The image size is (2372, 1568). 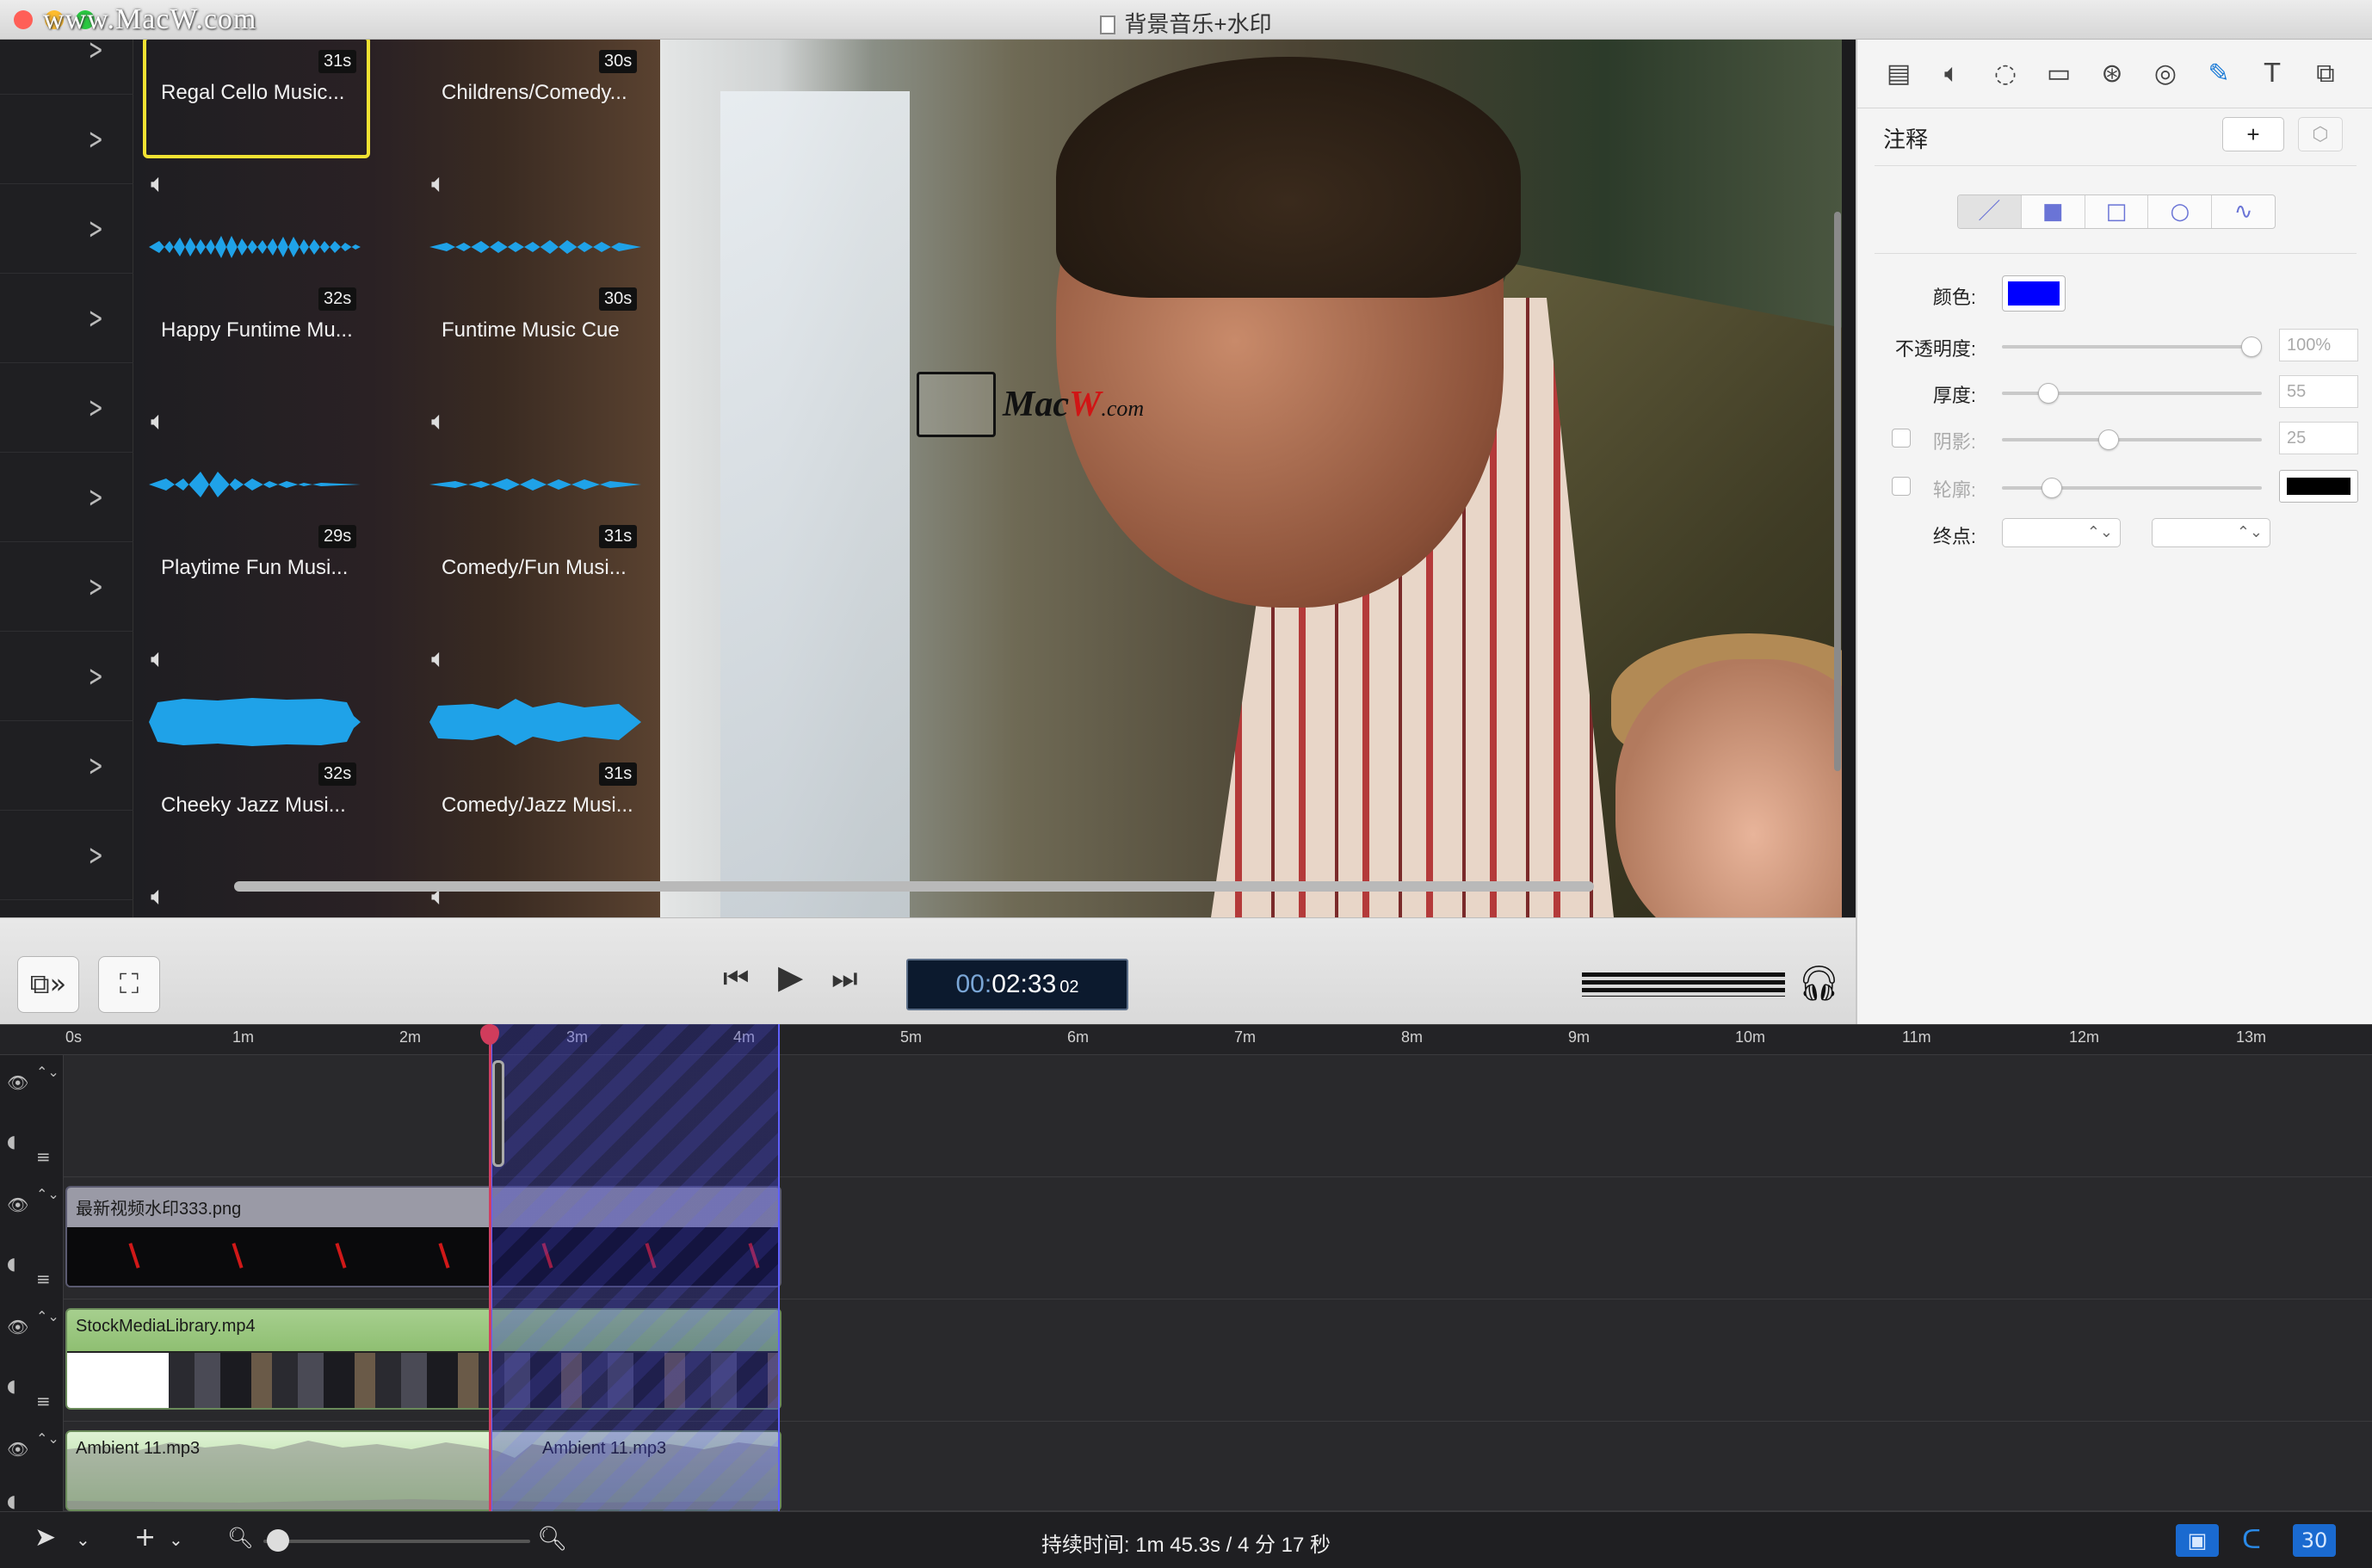 What do you see at coordinates (423, 1471) in the screenshot?
I see `audio-clip: Ambient 11.mp3 Ambient 11.mp3` at bounding box center [423, 1471].